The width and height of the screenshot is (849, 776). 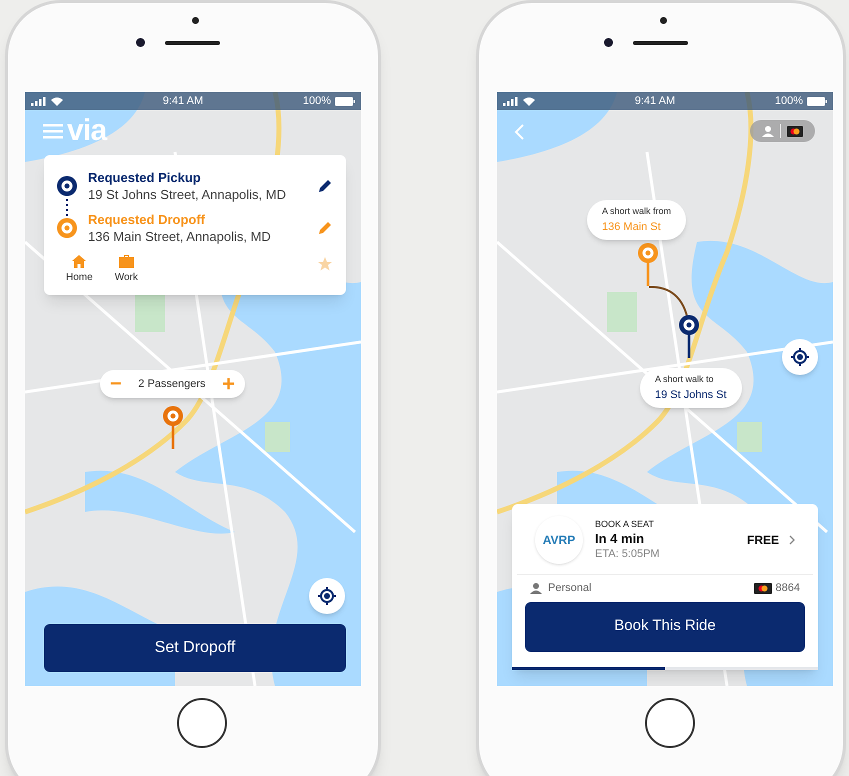 I want to click on briefcase-icon, so click(x=126, y=261).